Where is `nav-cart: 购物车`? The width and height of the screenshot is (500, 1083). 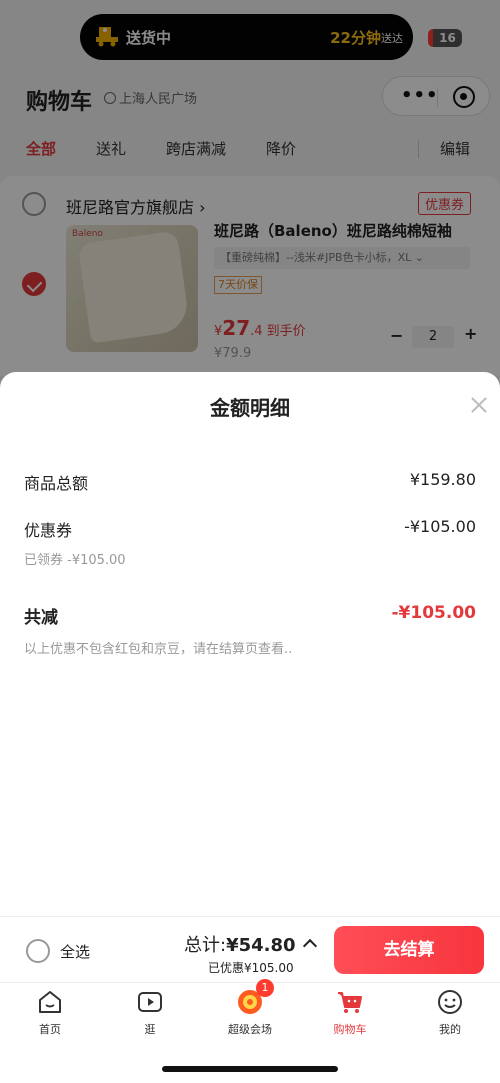 nav-cart: 购物车 is located at coordinates (350, 1013).